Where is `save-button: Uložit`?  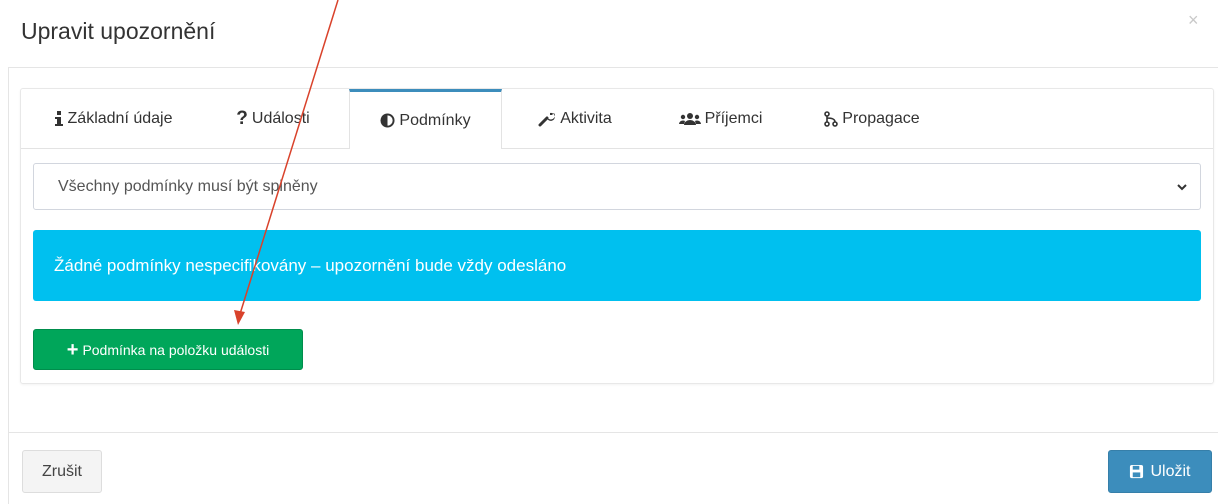
save-button: Uložit is located at coordinates (1160, 471).